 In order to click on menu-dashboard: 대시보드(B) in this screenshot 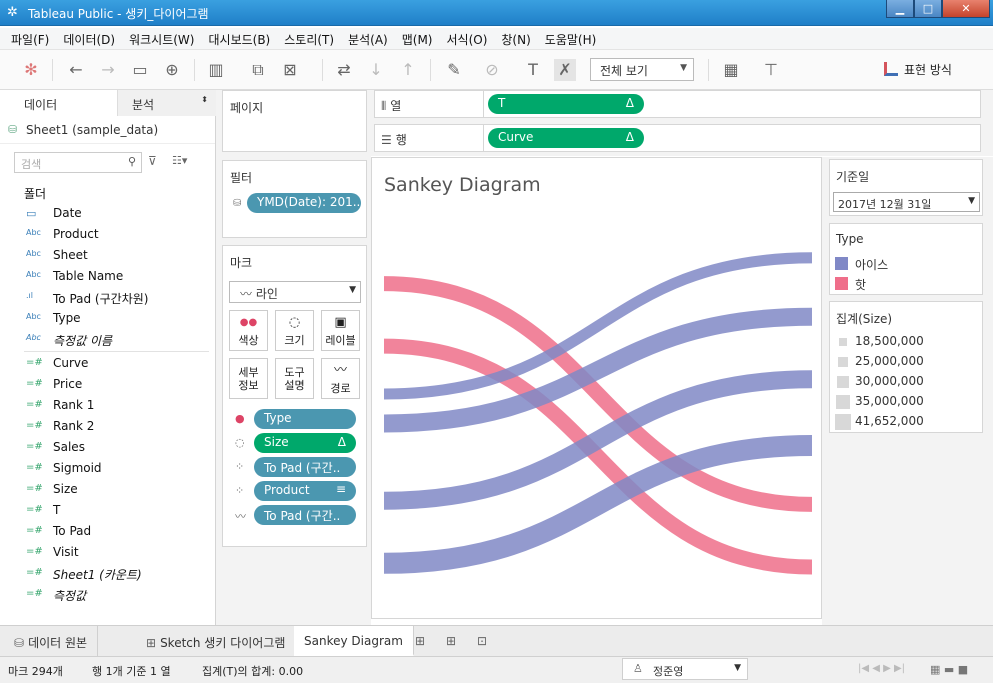, I will do `click(239, 38)`.